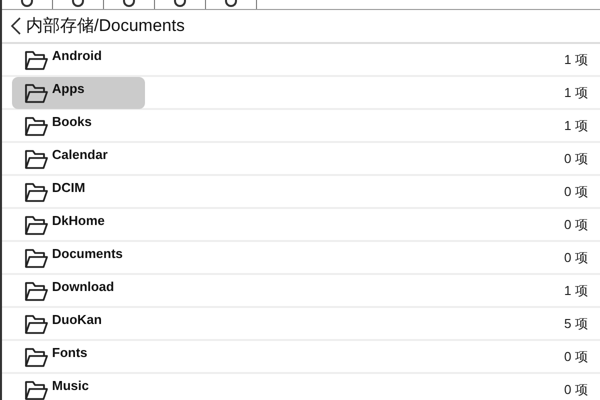 This screenshot has width=600, height=400. What do you see at coordinates (70, 353) in the screenshot?
I see `folder-name: Fonts` at bounding box center [70, 353].